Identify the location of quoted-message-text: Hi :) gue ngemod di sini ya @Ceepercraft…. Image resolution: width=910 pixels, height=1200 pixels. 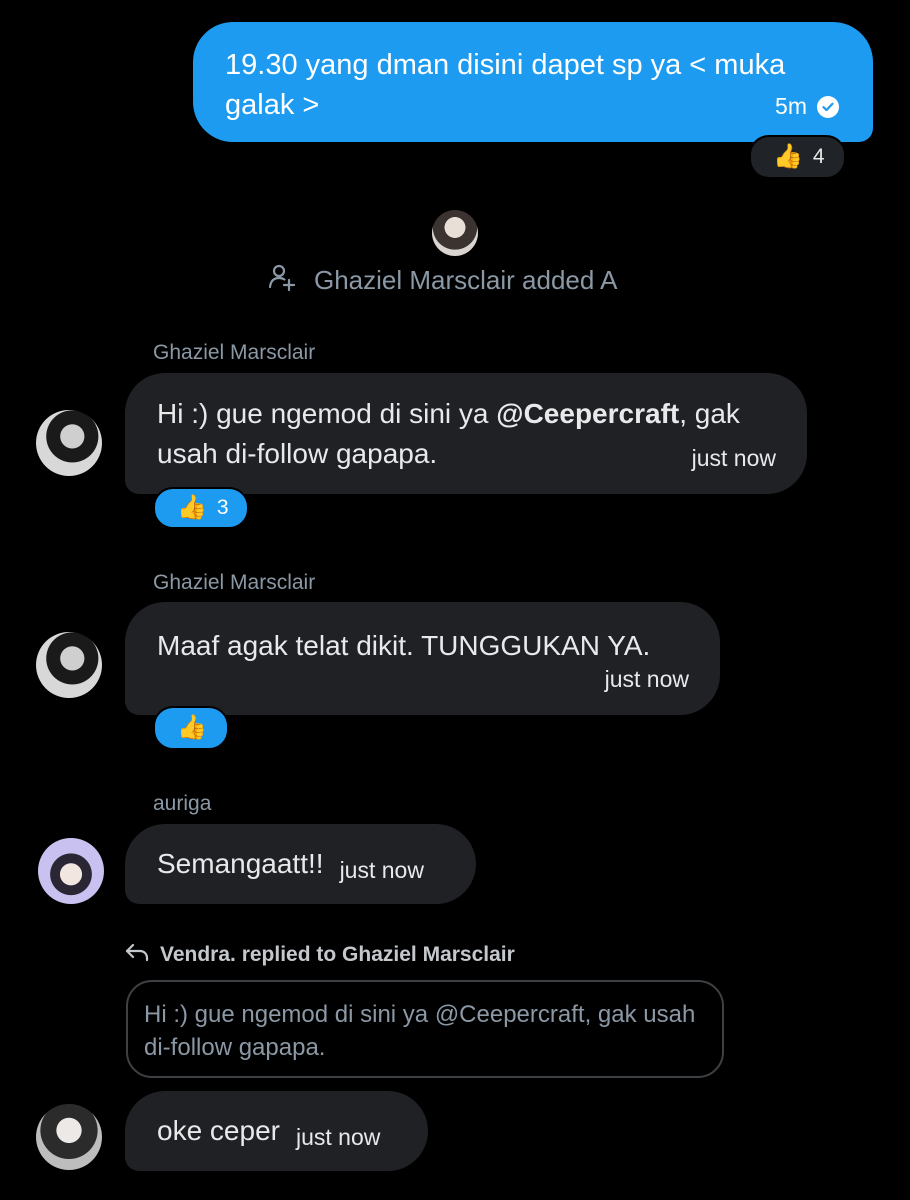
(420, 1031).